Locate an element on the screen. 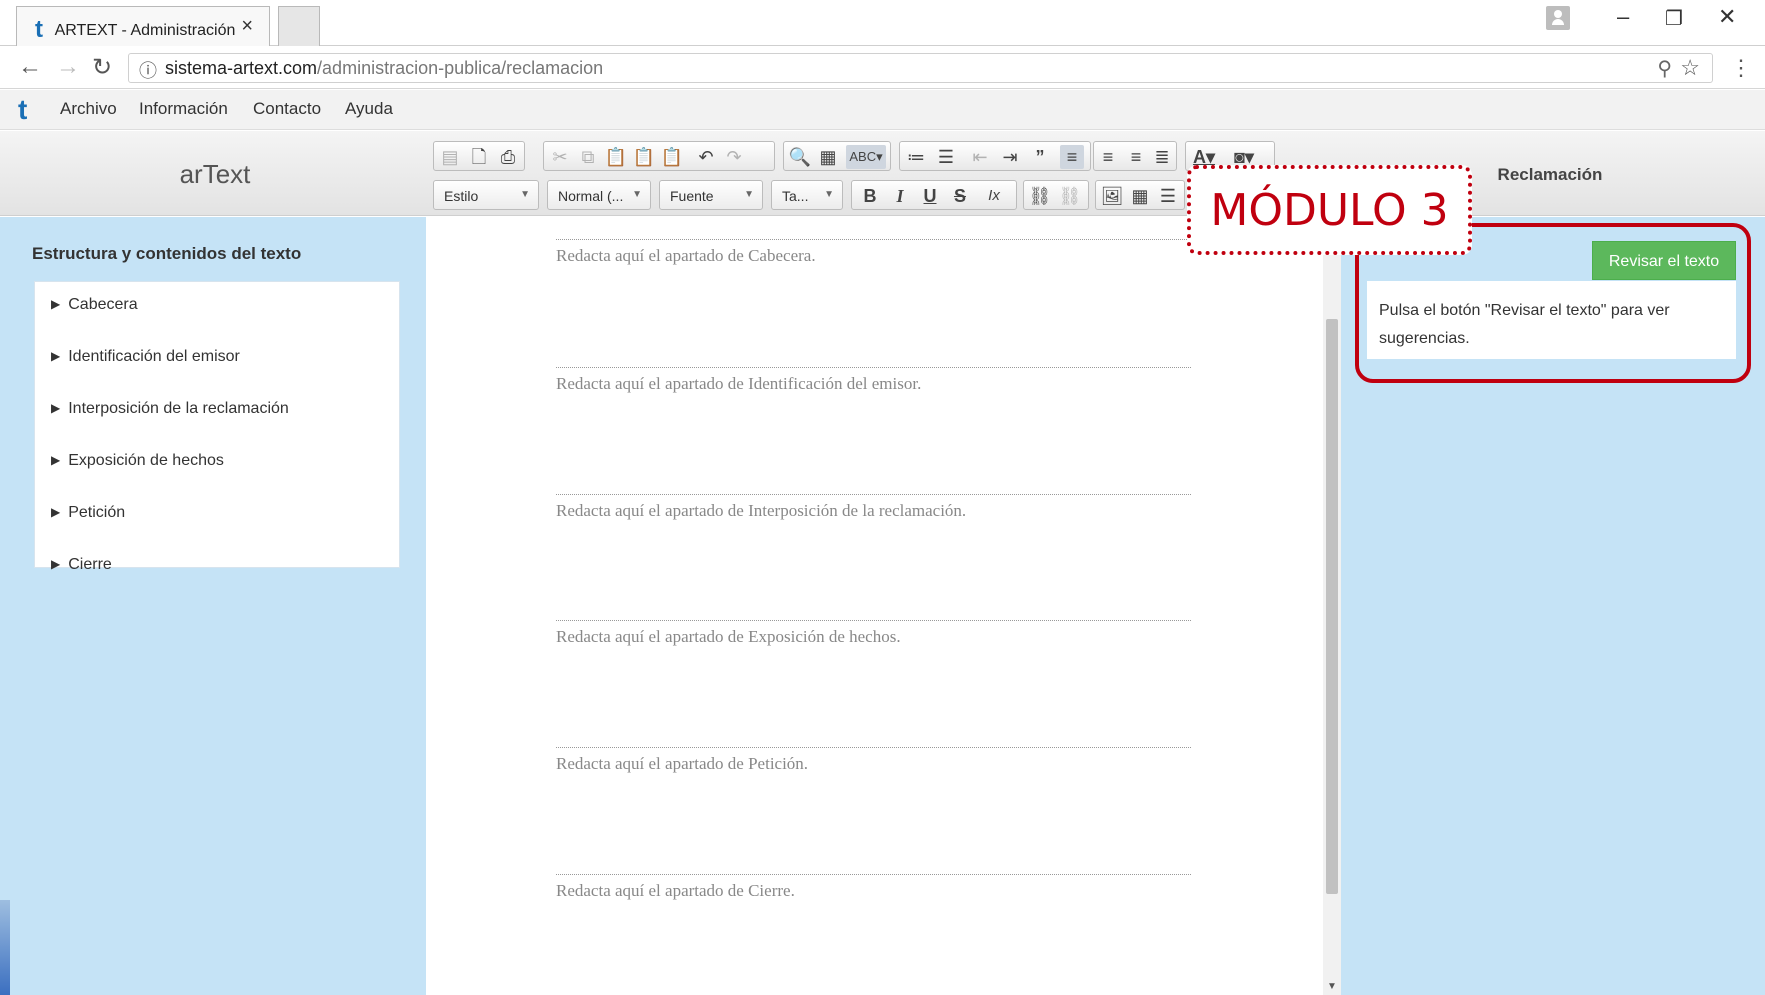 The image size is (1765, 995). align-left-icon: ≡ is located at coordinates (1072, 157).